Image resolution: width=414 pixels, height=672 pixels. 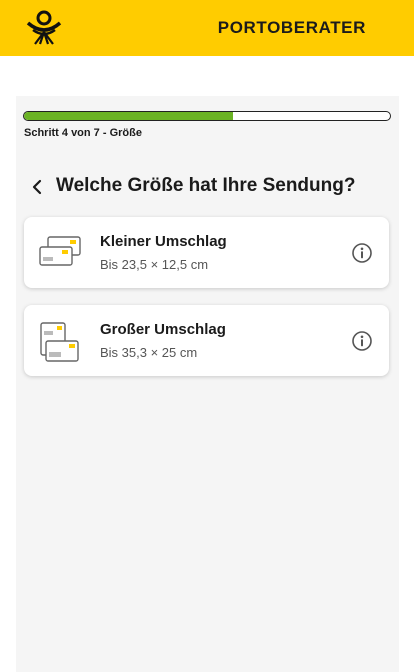 What do you see at coordinates (154, 264) in the screenshot?
I see `option-subtitle: Bis 23,5 × 12,5 cm` at bounding box center [154, 264].